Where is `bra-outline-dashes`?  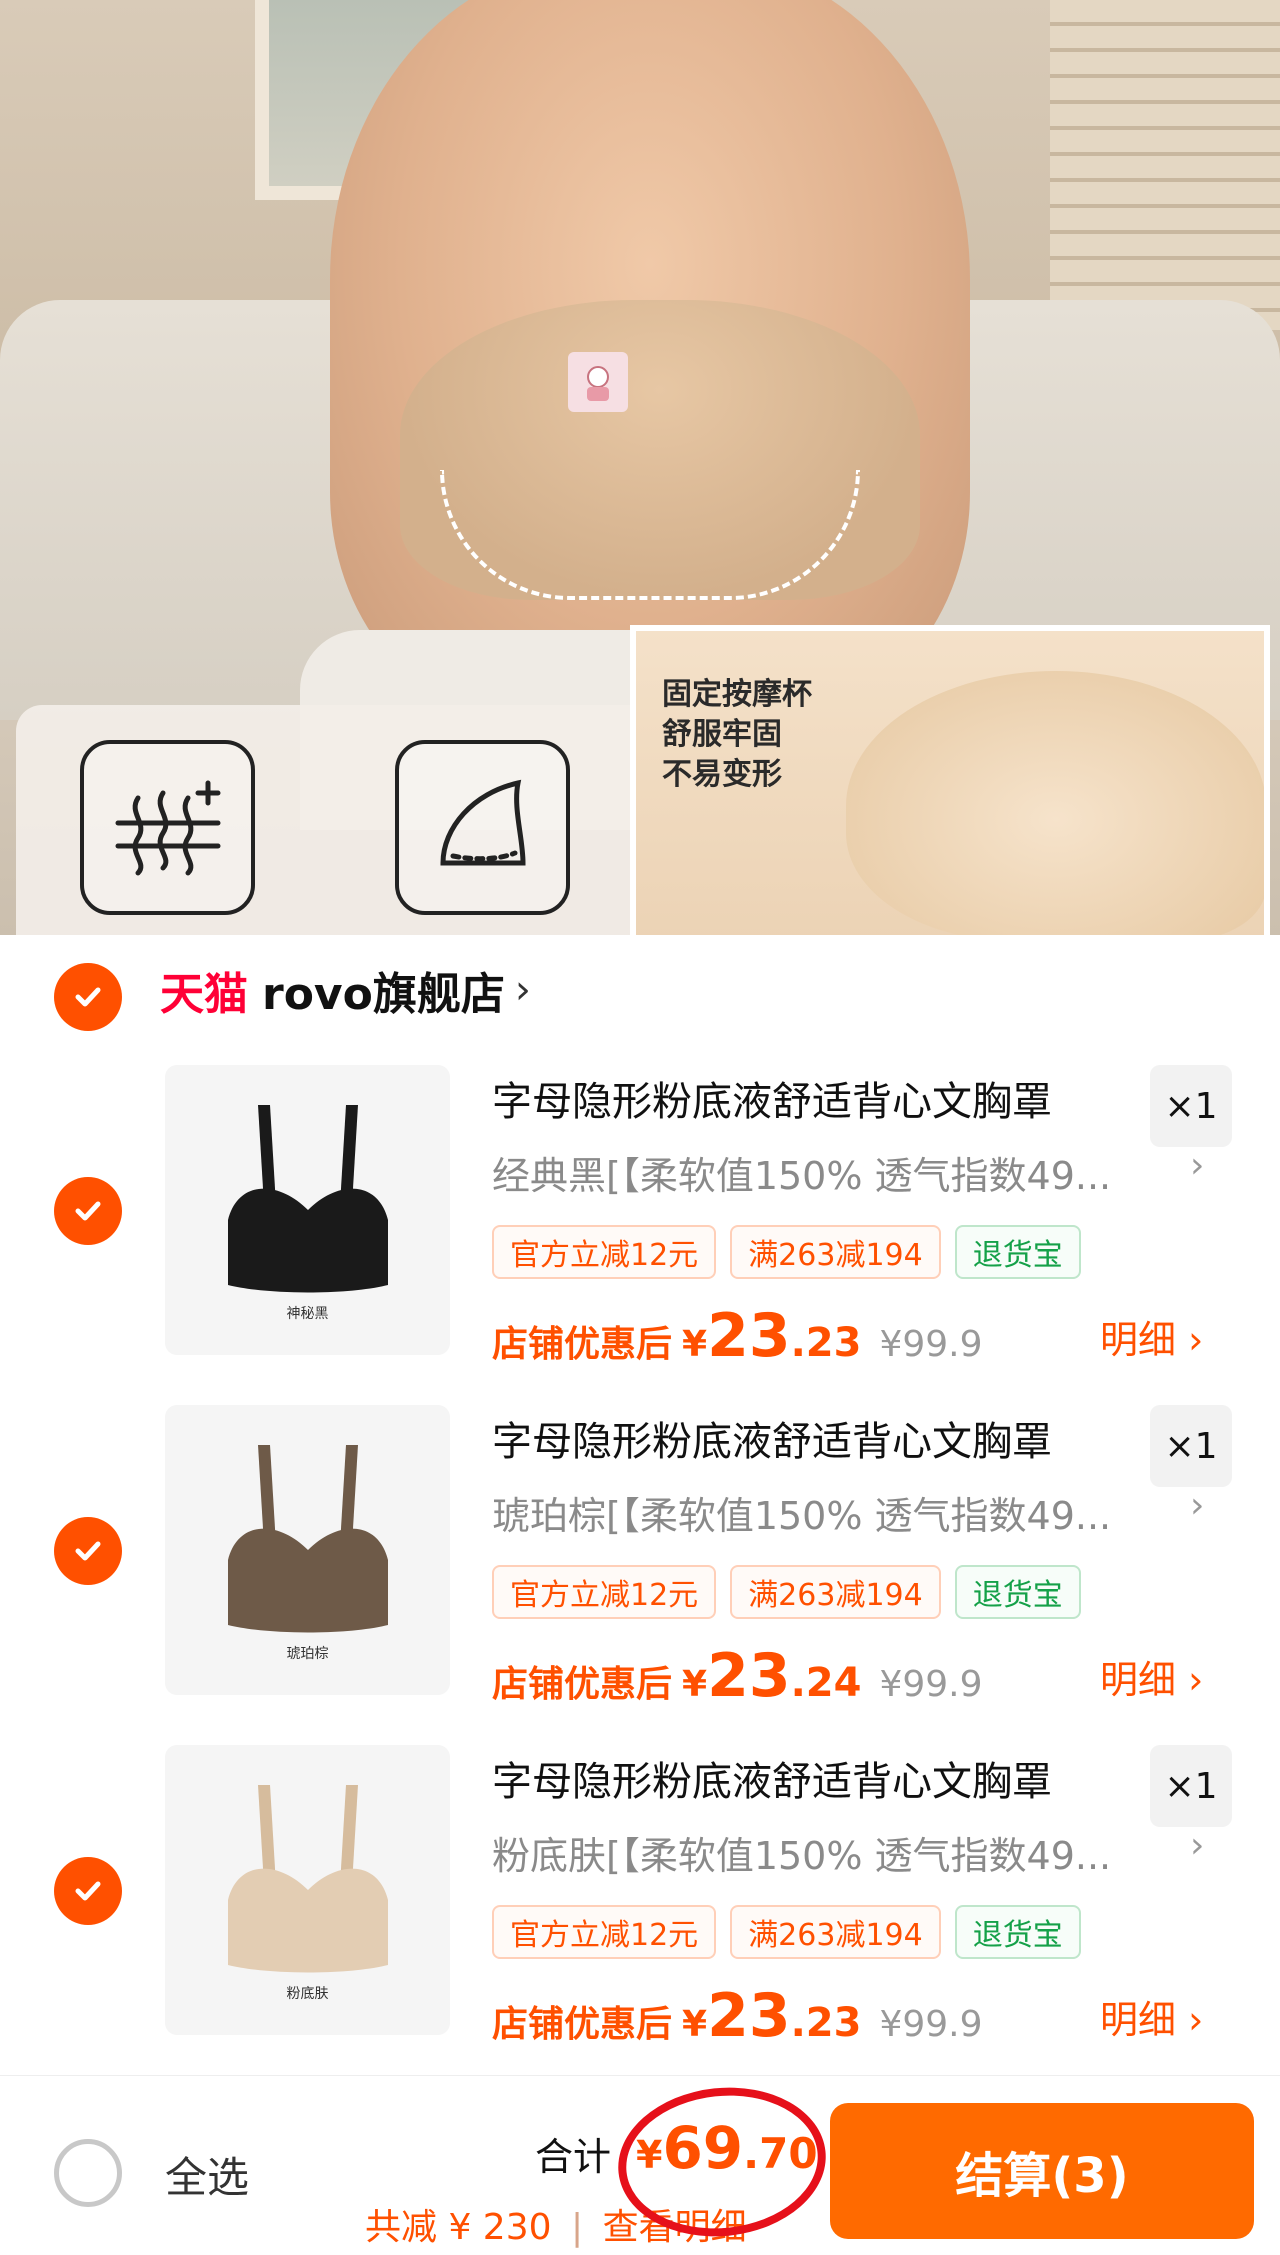
bra-outline-dashes is located at coordinates (650, 535).